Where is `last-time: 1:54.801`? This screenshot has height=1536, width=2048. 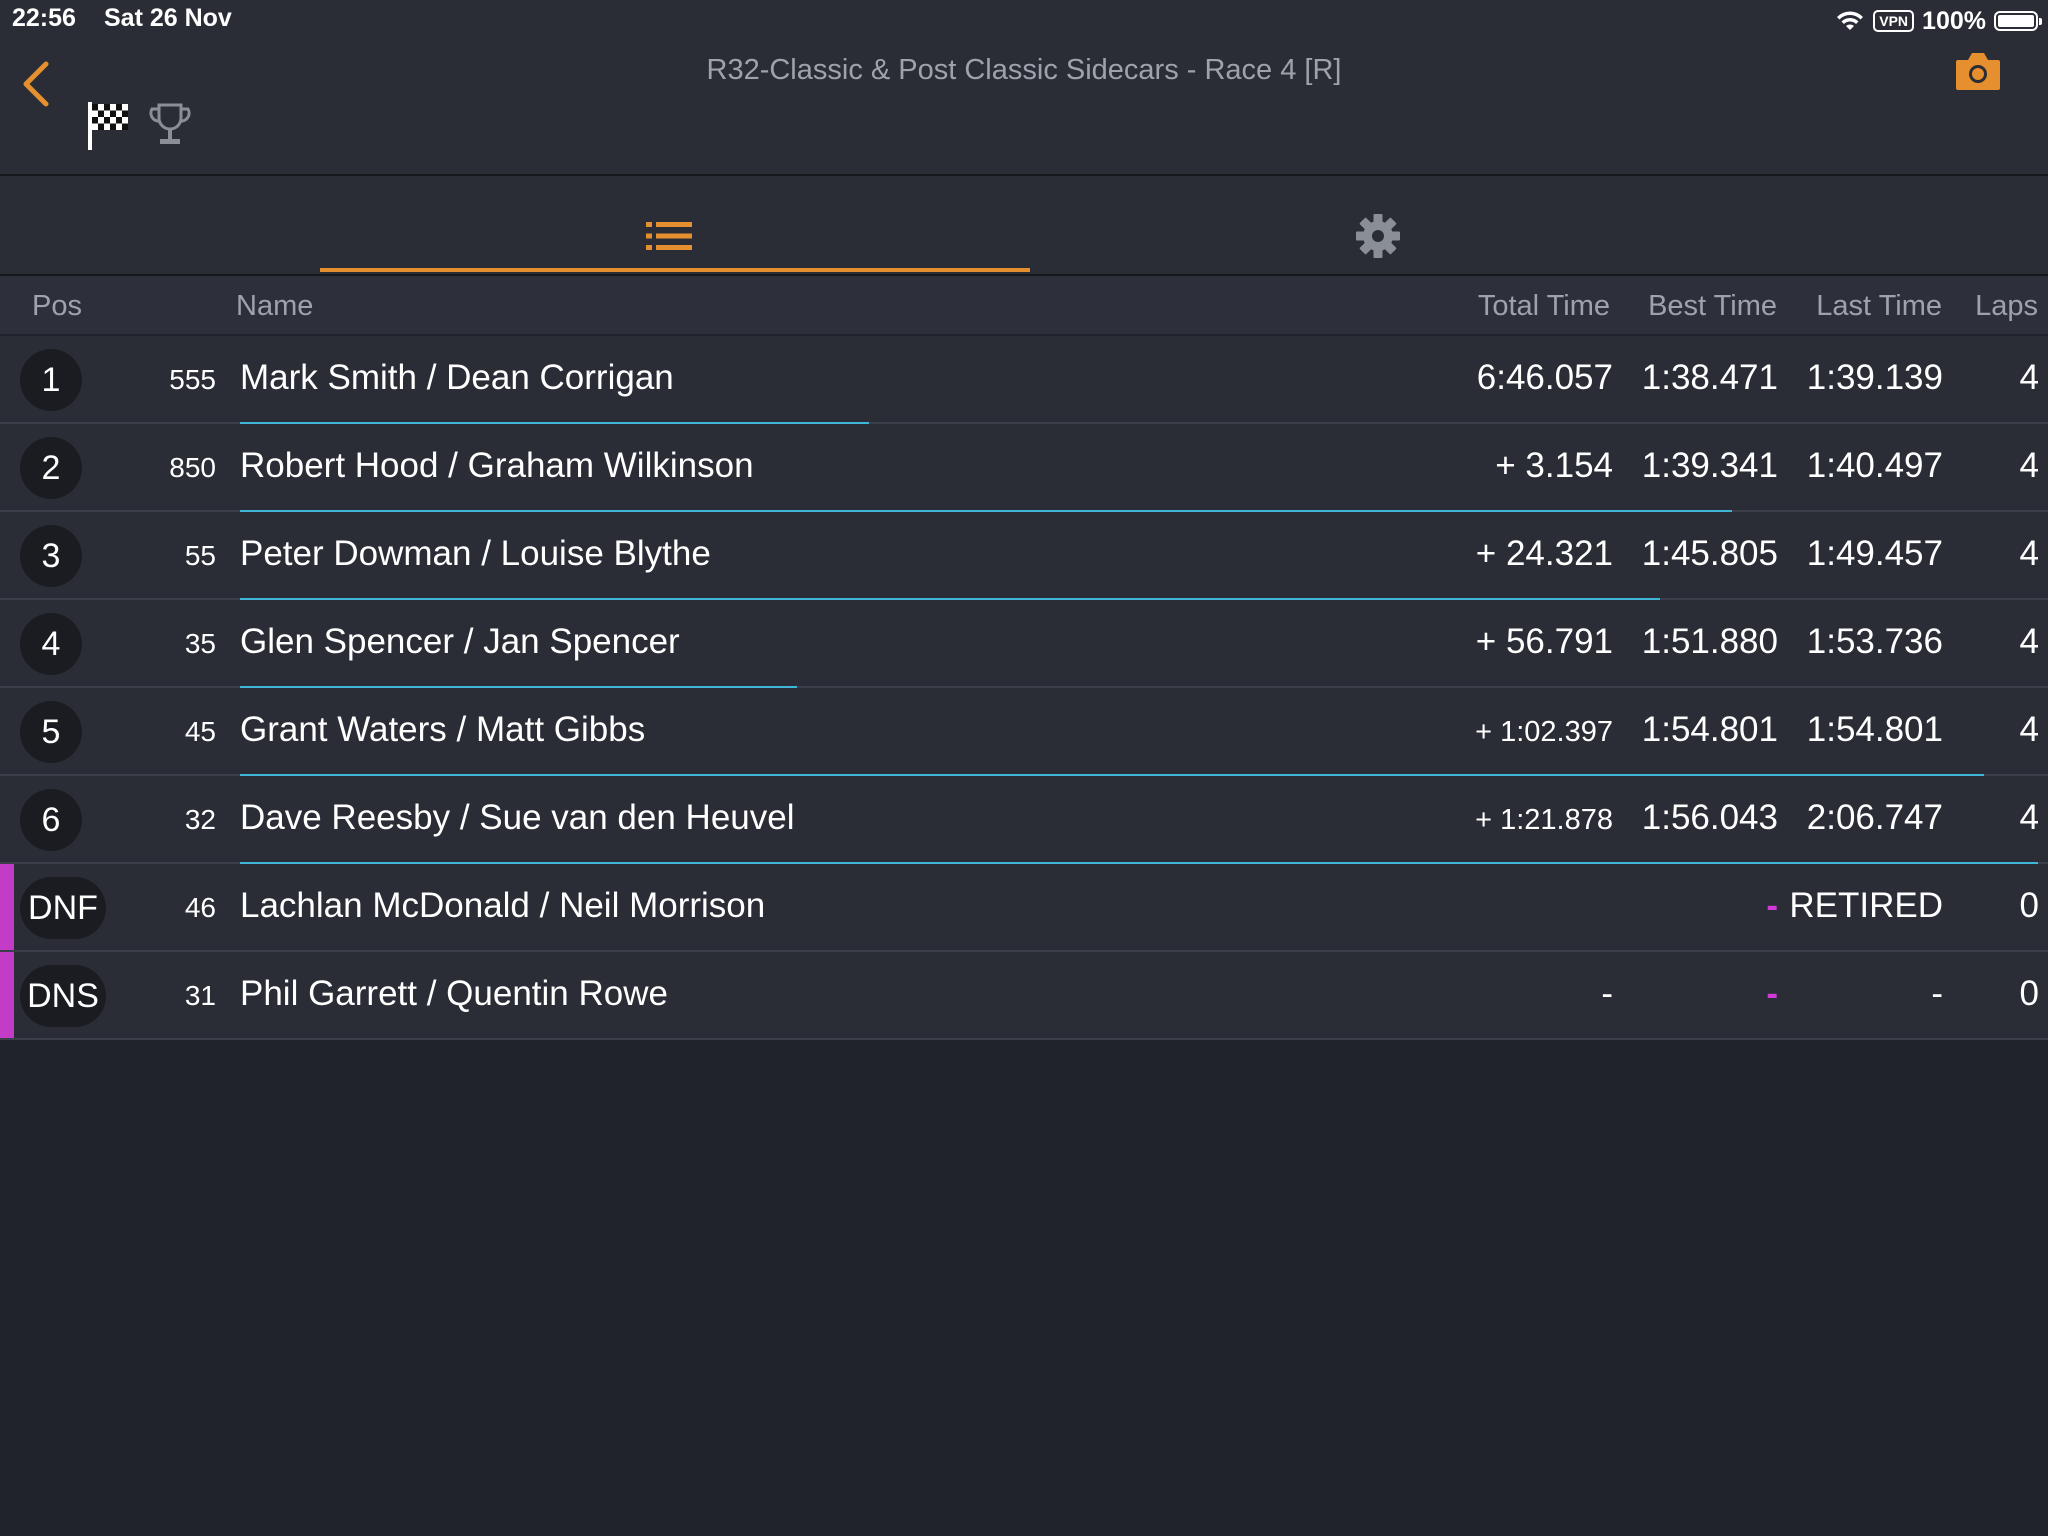 last-time: 1:54.801 is located at coordinates (1874, 729).